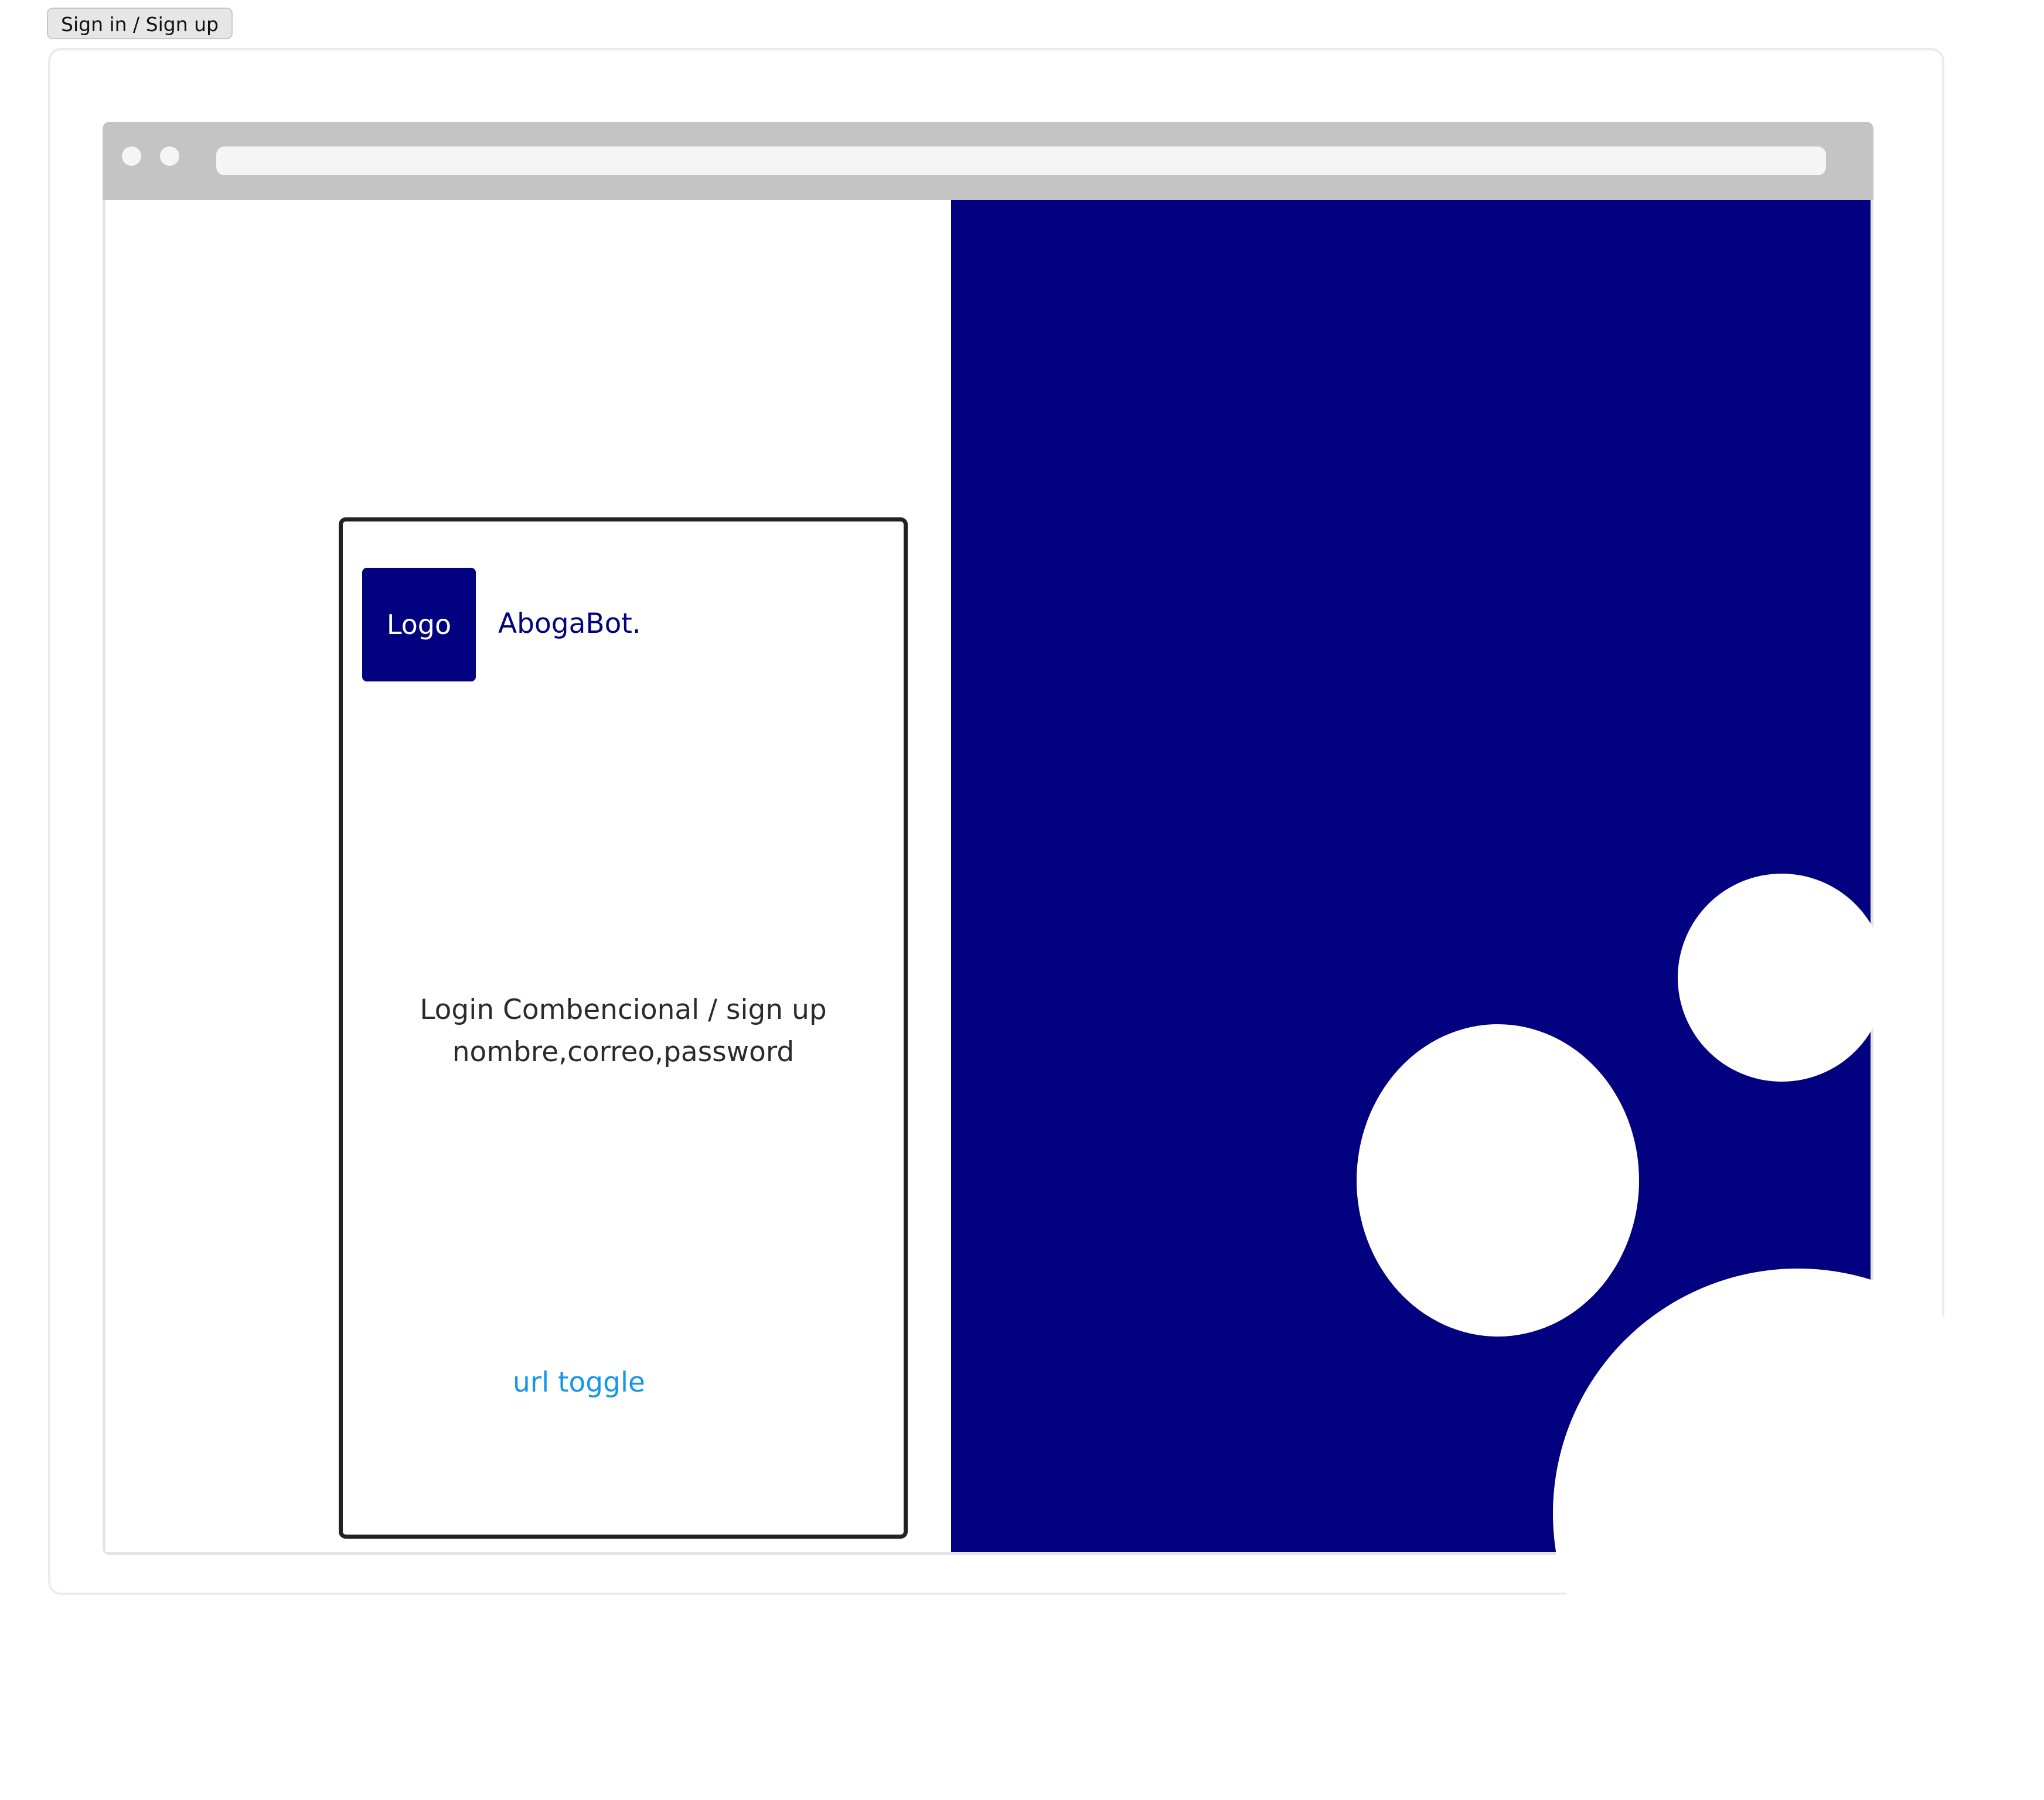 The height and width of the screenshot is (1800, 2044). I want to click on form-placeholder-line: Login Combencional / sign up, so click(623, 1010).